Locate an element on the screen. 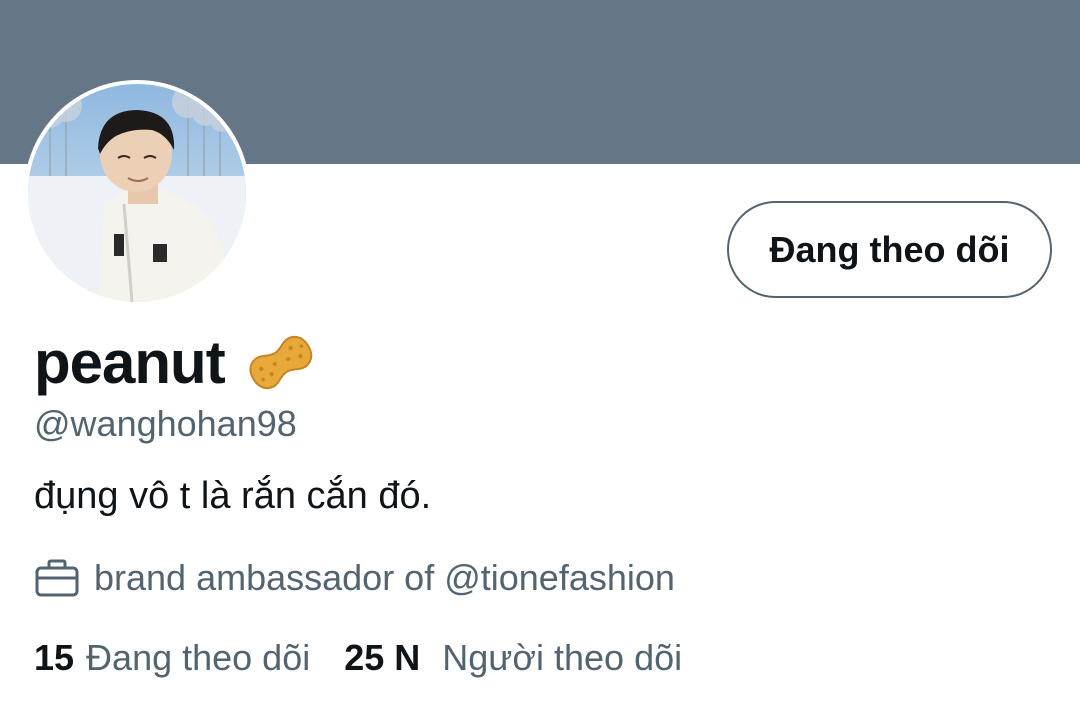 The image size is (1080, 720). follow-stats: 15 Đang theo dõi 25 N Người theo dõi is located at coordinates (358, 658).